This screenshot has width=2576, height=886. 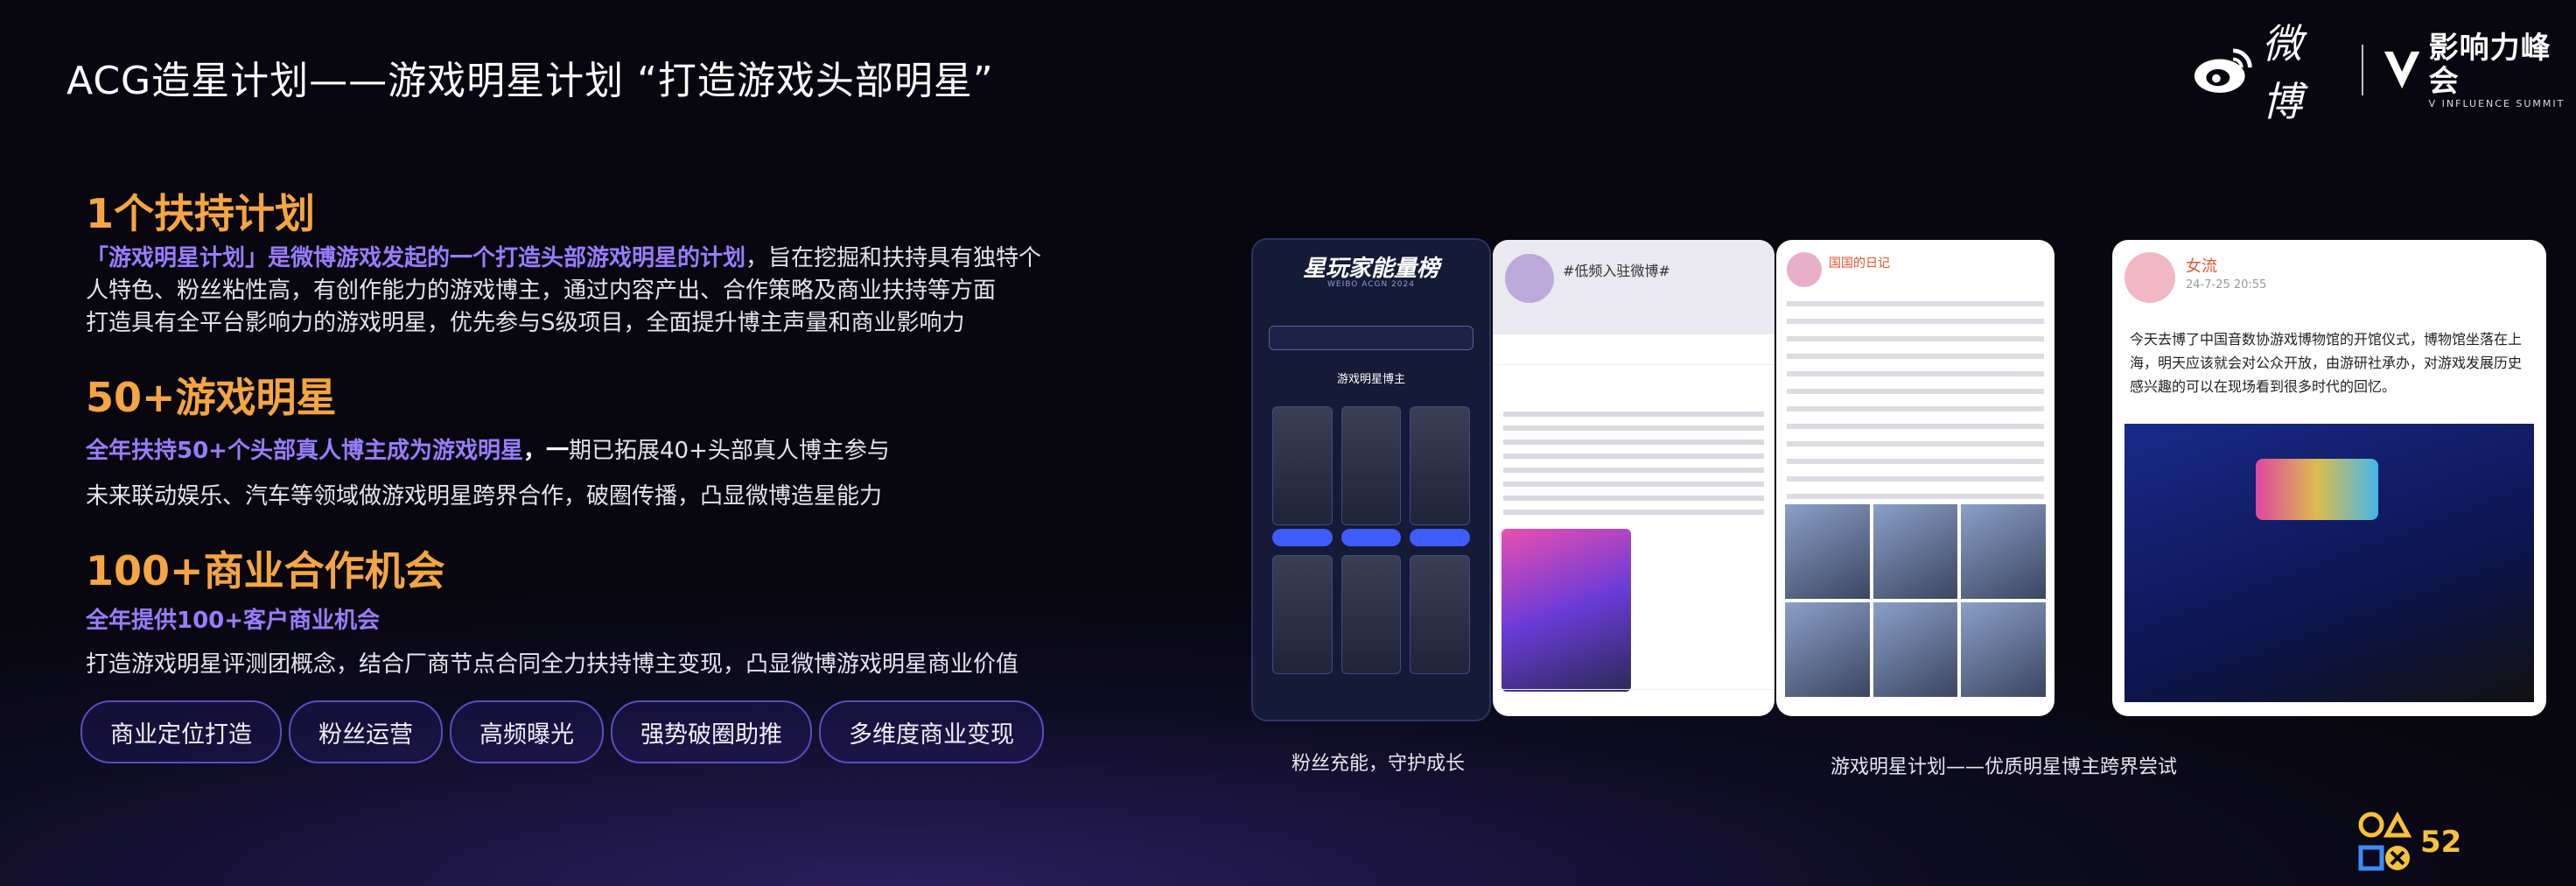 I want to click on section-heading-support-plan: 1个扶持计划, so click(x=201, y=214).